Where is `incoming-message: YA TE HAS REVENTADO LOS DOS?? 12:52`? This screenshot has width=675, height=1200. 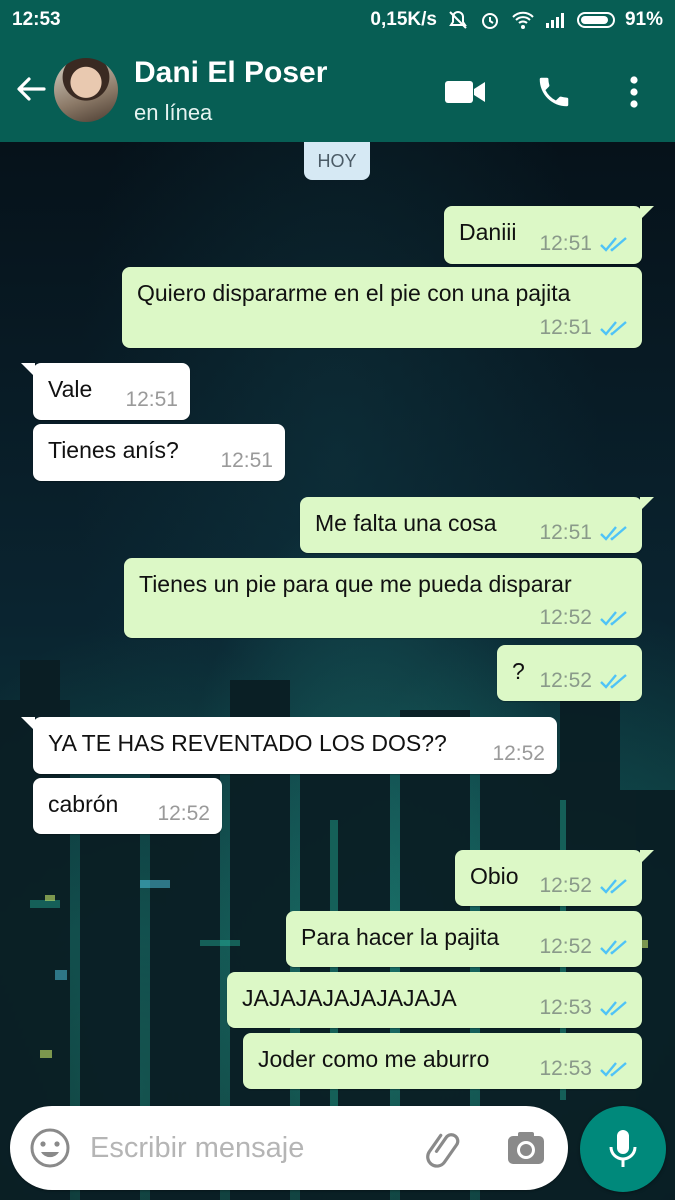
incoming-message: YA TE HAS REVENTADO LOS DOS?? 12:52 is located at coordinates (289, 745).